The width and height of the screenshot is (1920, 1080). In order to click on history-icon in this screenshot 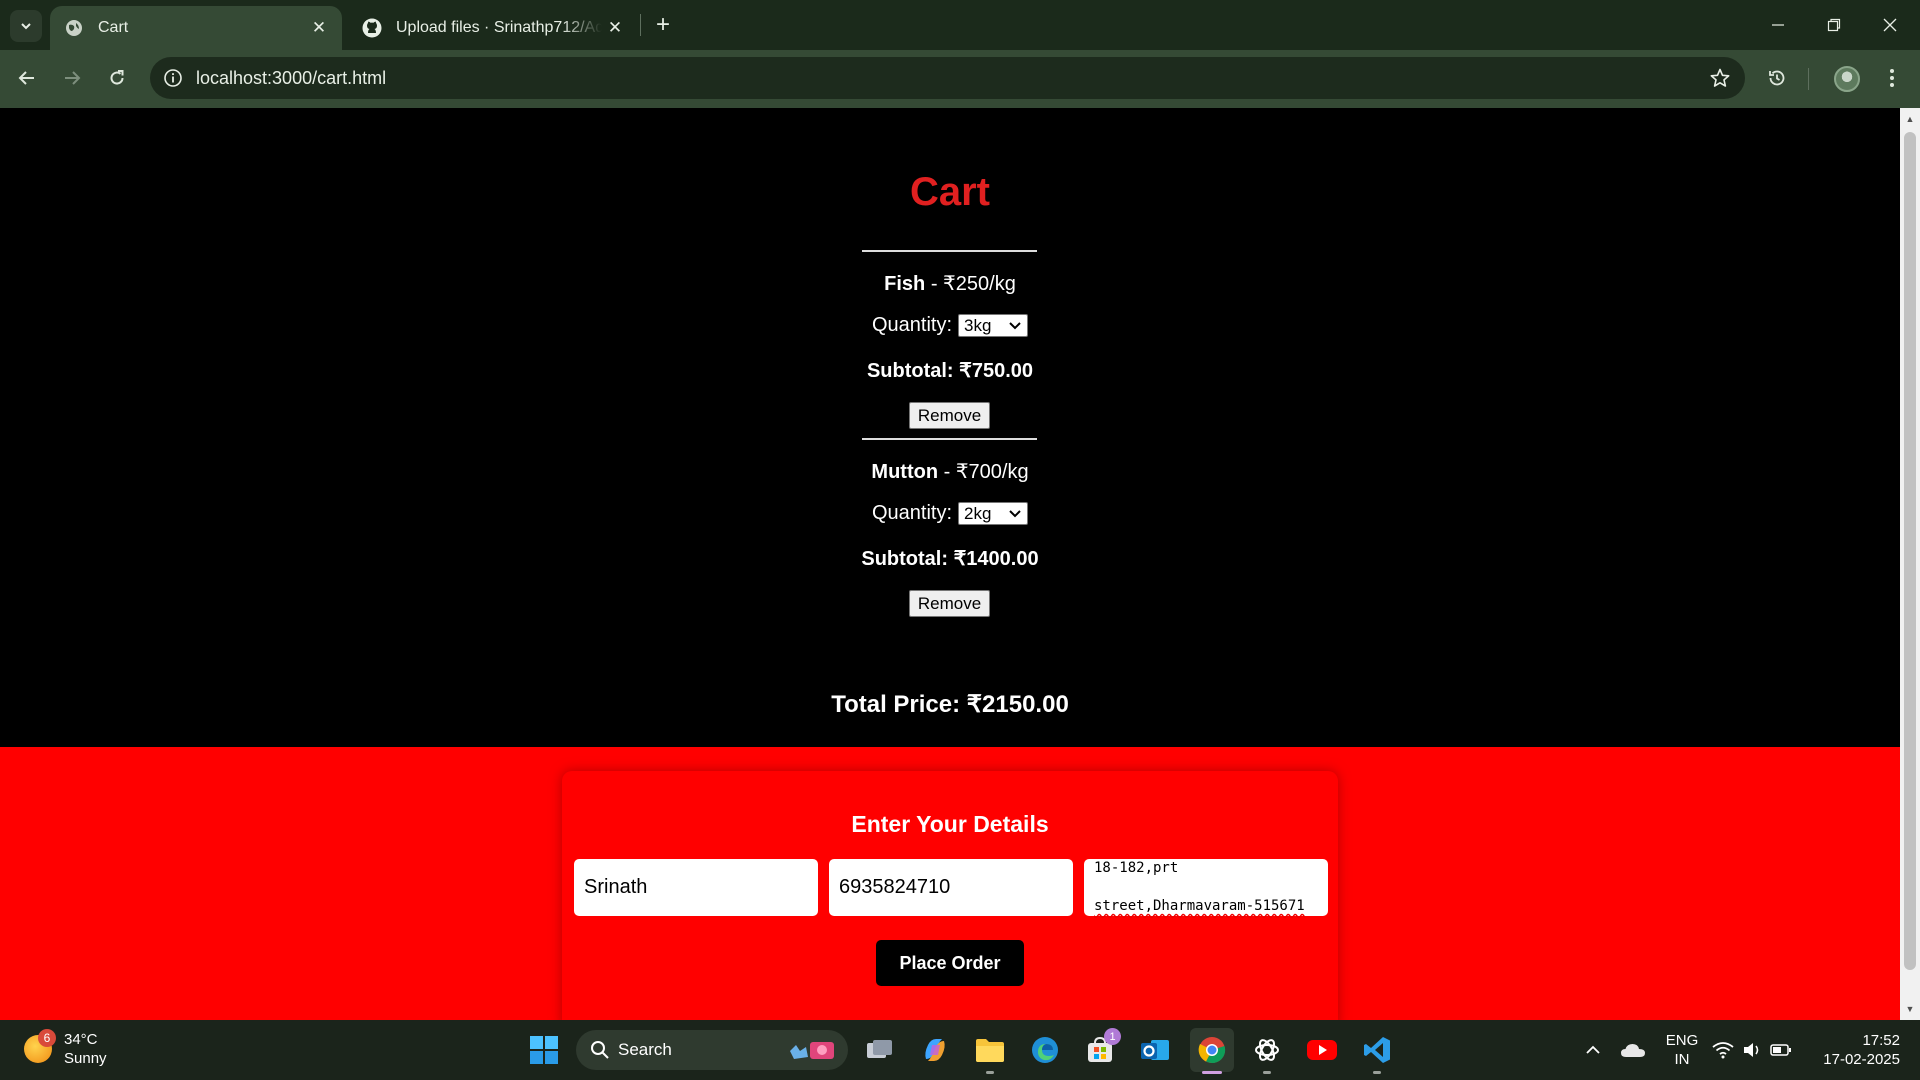, I will do `click(1777, 78)`.